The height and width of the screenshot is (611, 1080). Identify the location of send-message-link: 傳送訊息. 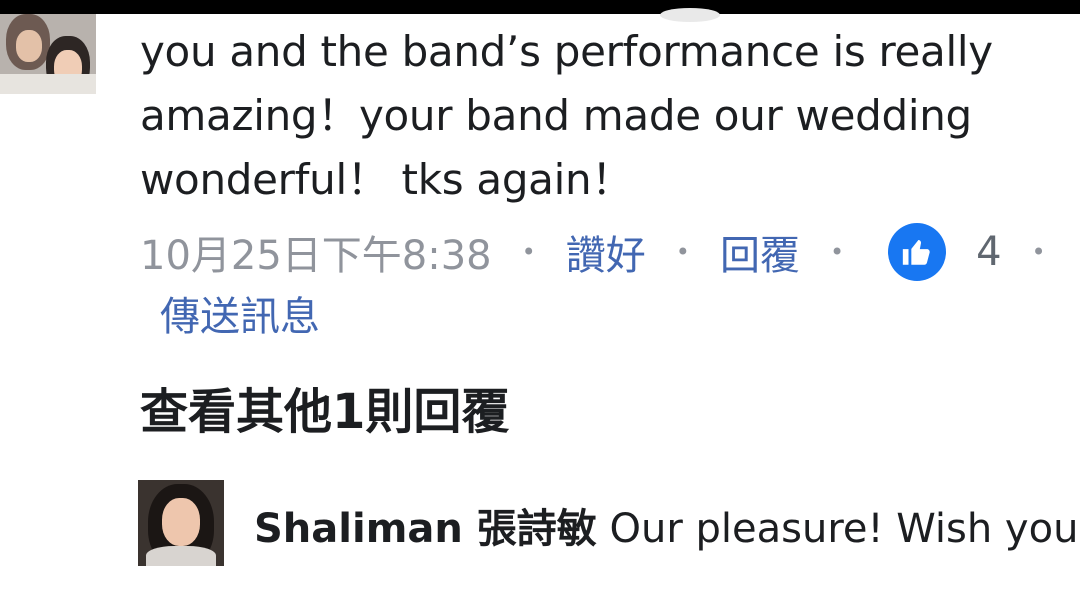
(240, 313).